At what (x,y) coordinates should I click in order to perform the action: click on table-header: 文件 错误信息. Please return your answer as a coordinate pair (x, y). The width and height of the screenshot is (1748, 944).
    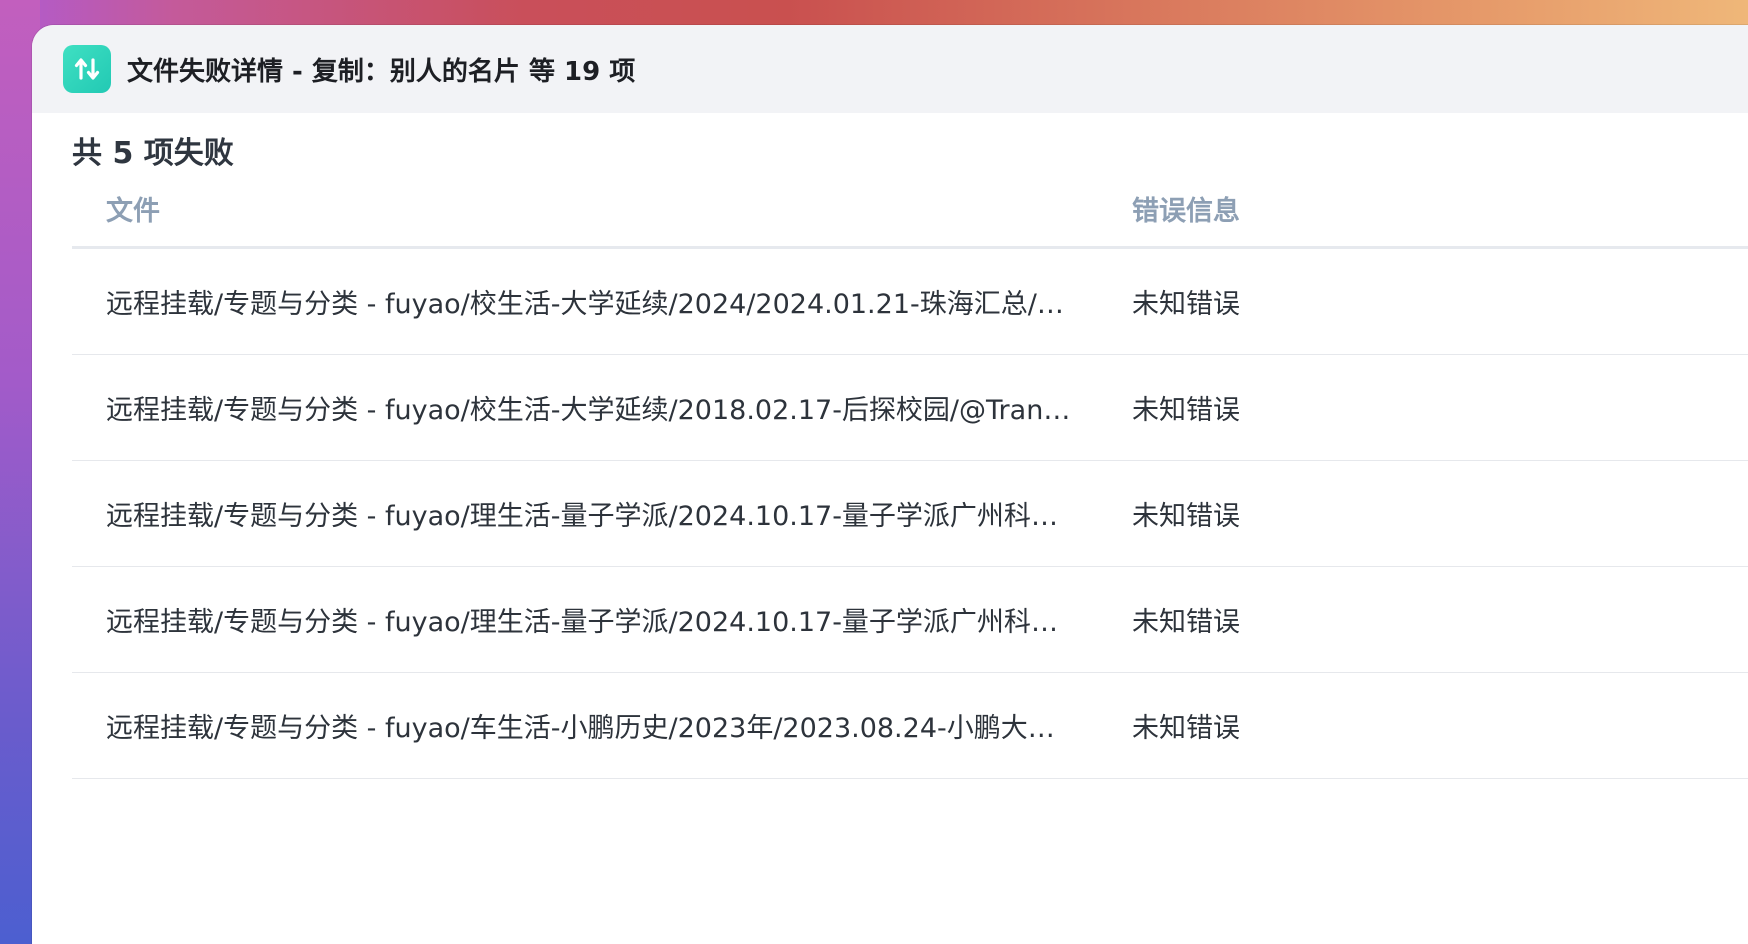
    Looking at the image, I should click on (910, 222).